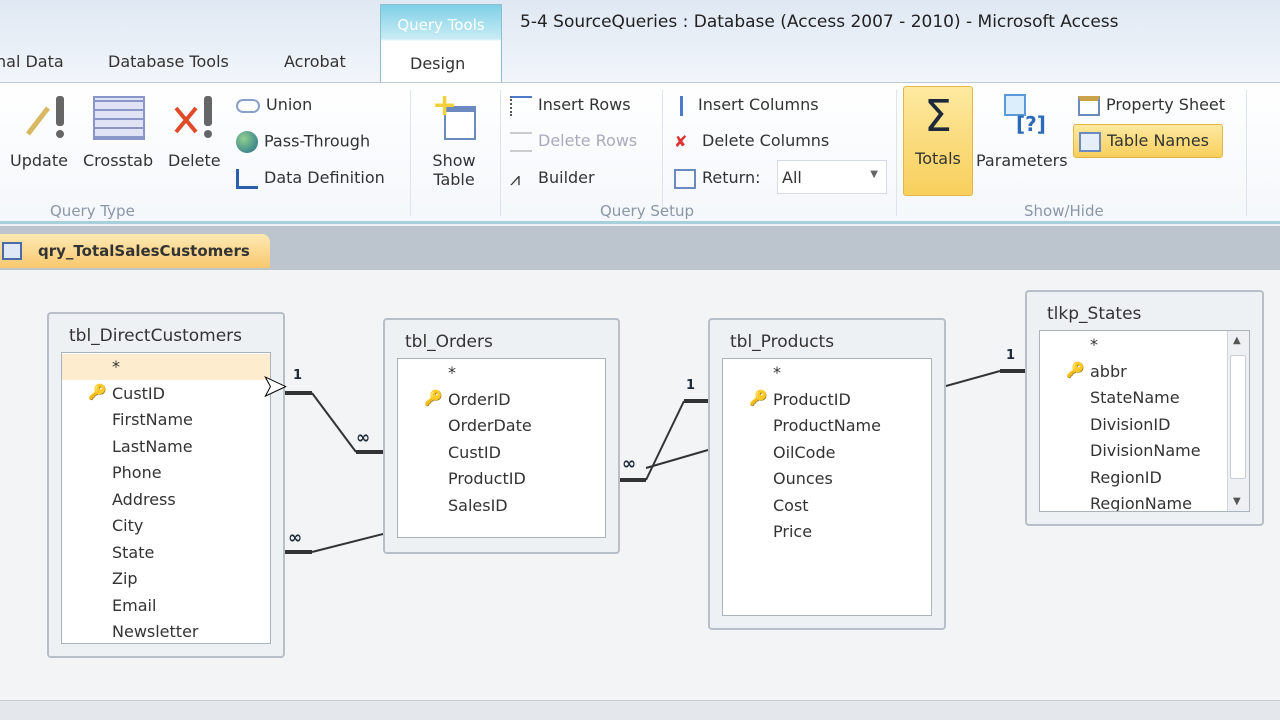 This screenshot has width=1280, height=720. What do you see at coordinates (490, 425) in the screenshot?
I see `field-item: OrderDate` at bounding box center [490, 425].